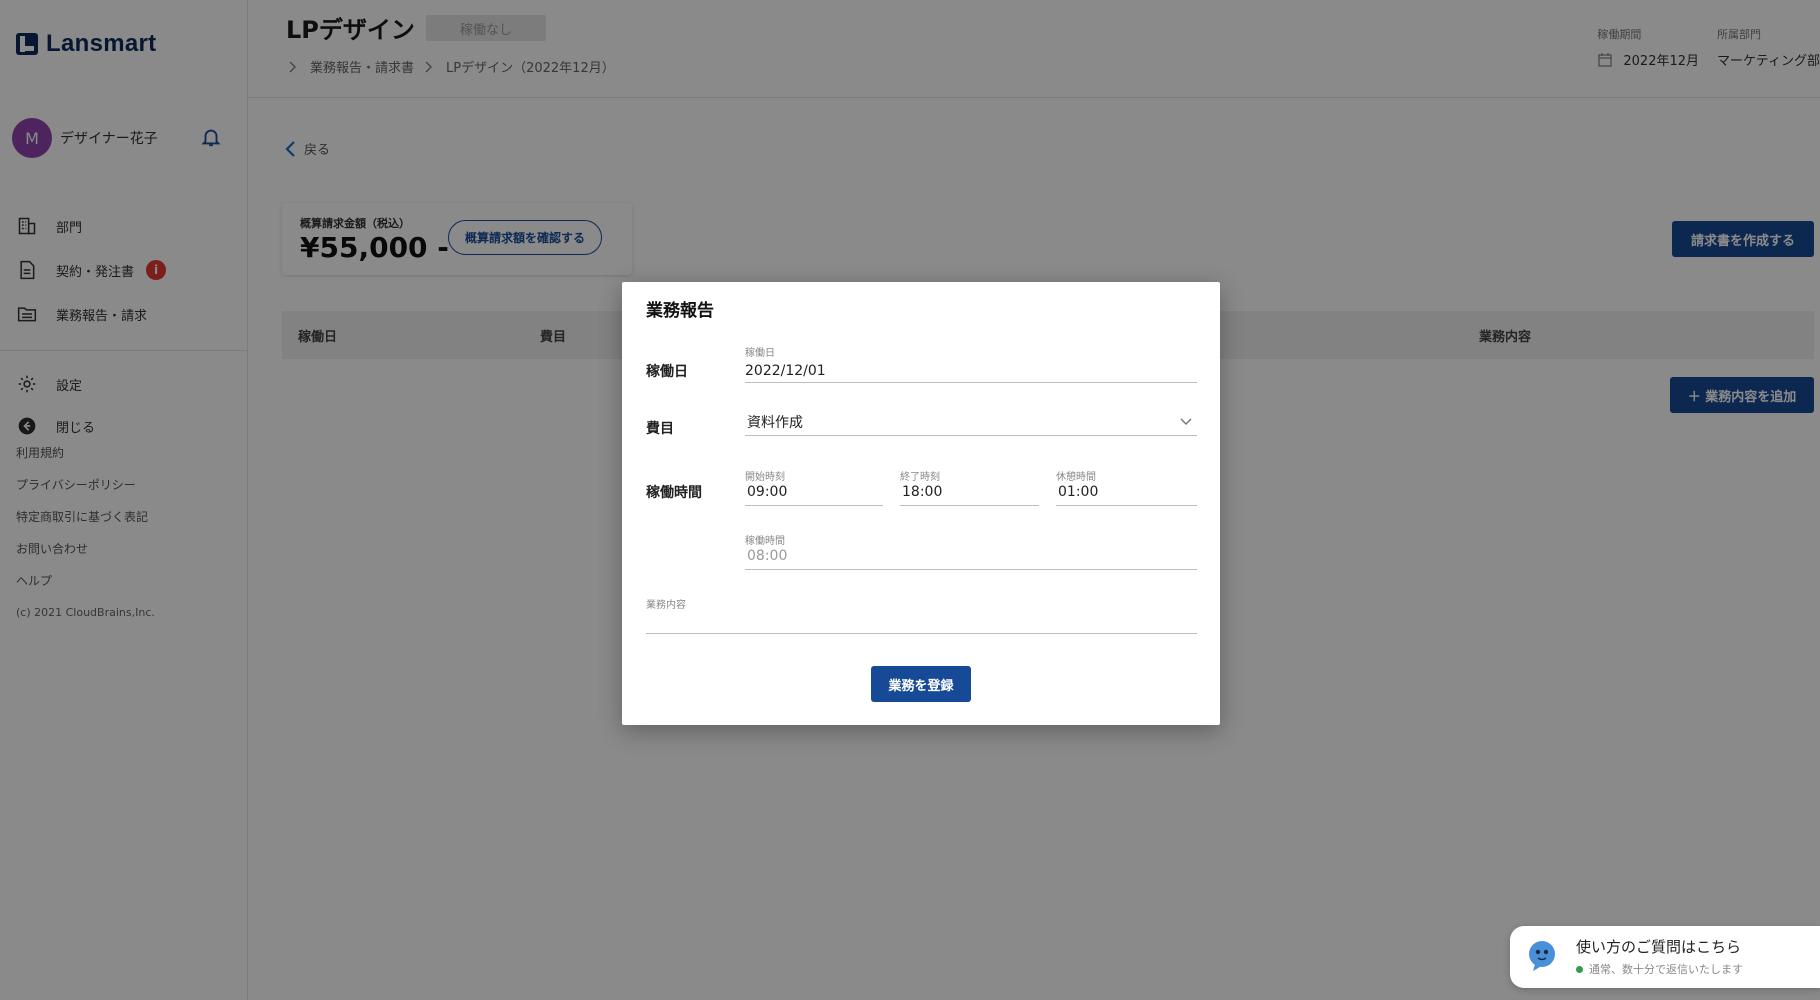 This screenshot has width=1820, height=1000. Describe the element at coordinates (765, 477) in the screenshot. I see `start-time-label: 開始時刻` at that location.